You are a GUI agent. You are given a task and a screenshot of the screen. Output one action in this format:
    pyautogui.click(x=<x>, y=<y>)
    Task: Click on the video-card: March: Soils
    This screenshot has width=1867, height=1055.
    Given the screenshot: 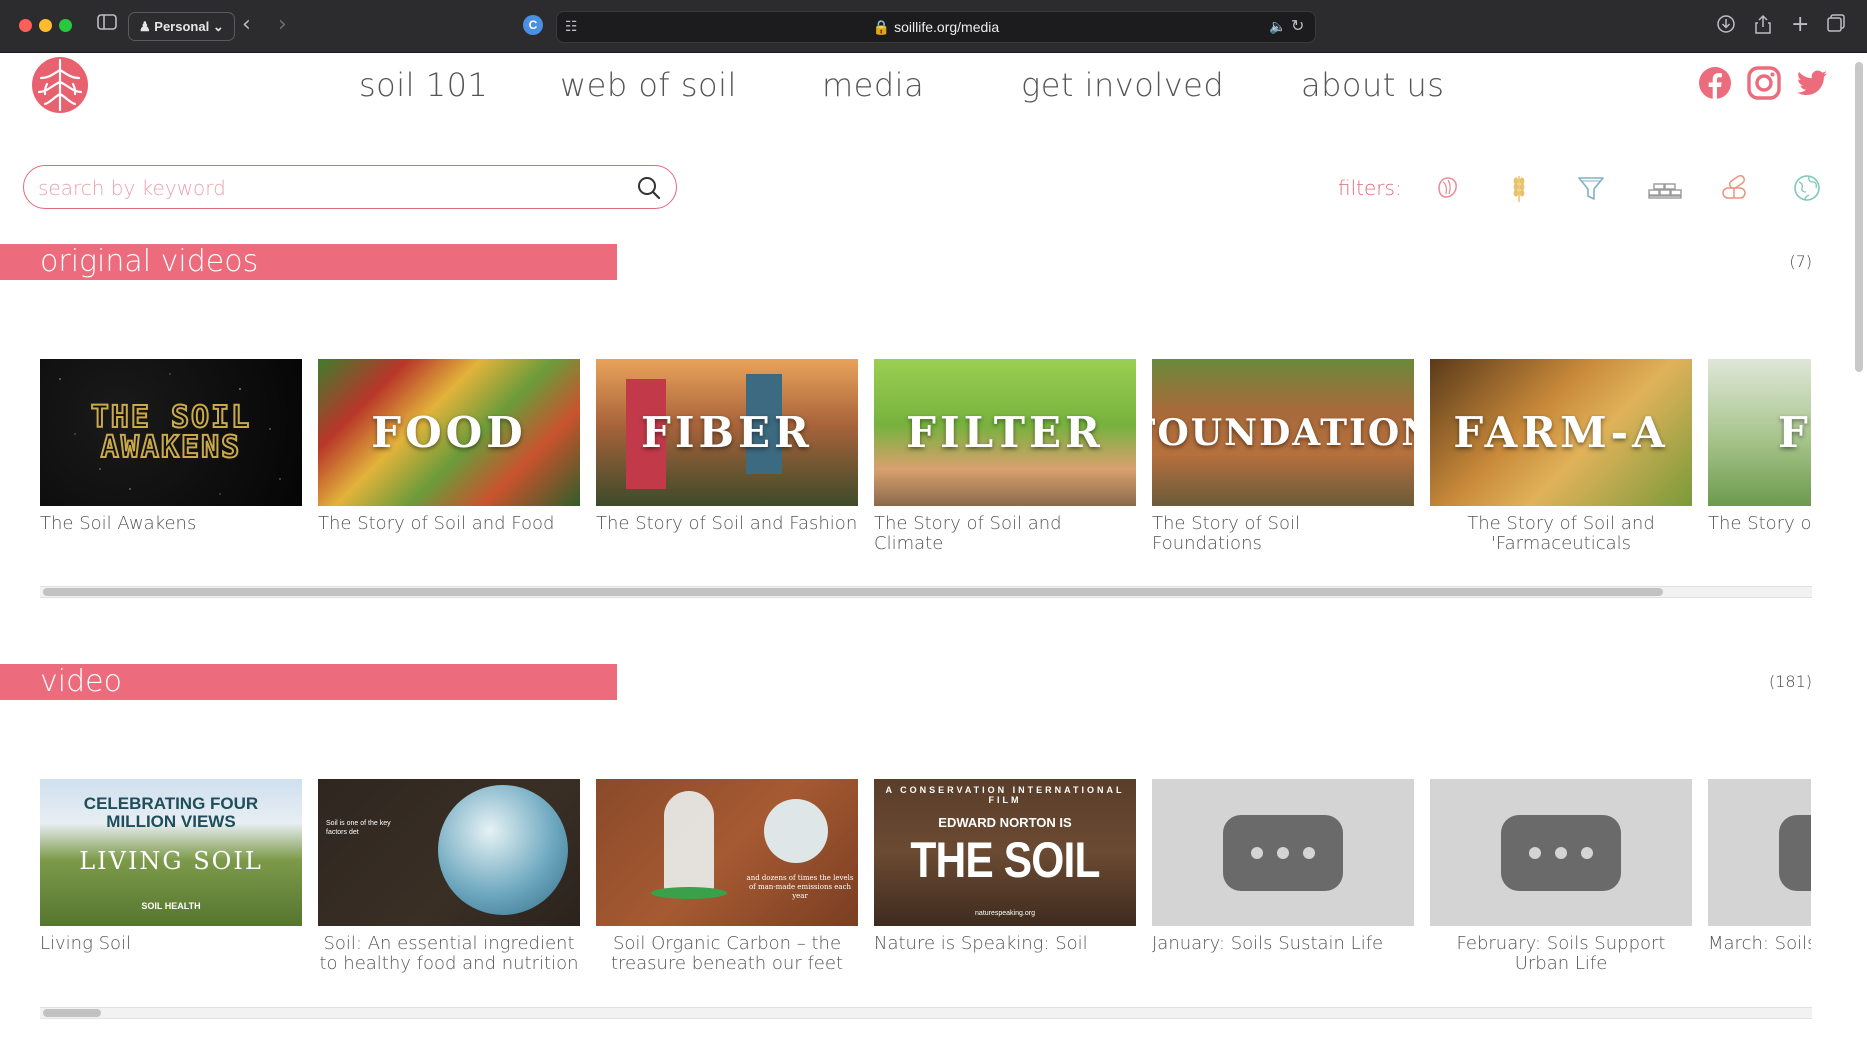 What is the action you would take?
    pyautogui.click(x=1759, y=866)
    